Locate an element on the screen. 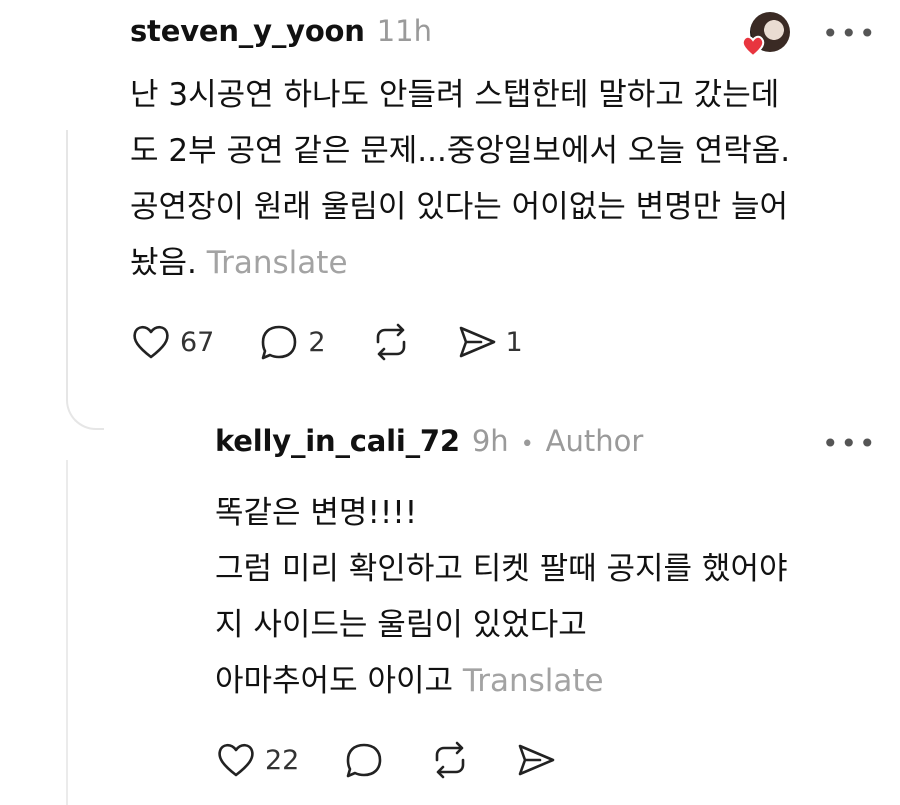 The image size is (900, 805). reply-line: 똑같은 변명!!!! is located at coordinates (316, 513).